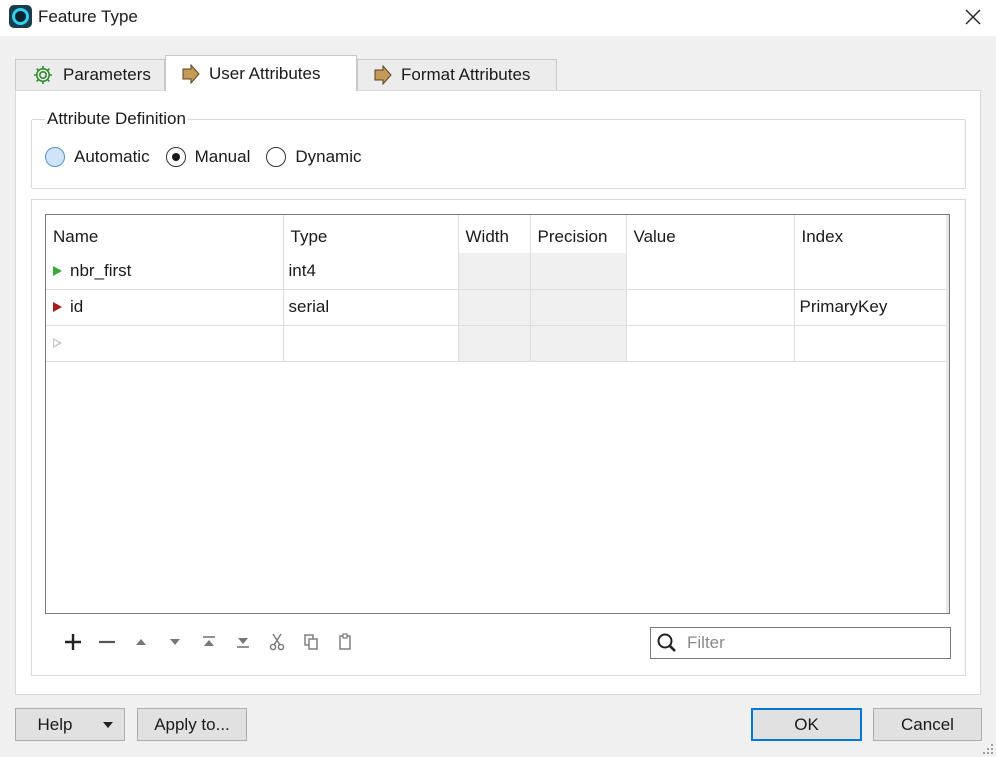 Image resolution: width=996 pixels, height=757 pixels. Describe the element at coordinates (108, 725) in the screenshot. I see `chevron-down-icon` at that location.